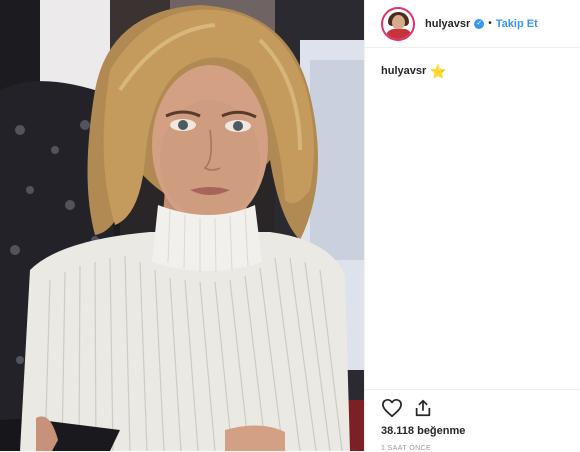  Describe the element at coordinates (423, 408) in the screenshot. I see `share-icon` at that location.